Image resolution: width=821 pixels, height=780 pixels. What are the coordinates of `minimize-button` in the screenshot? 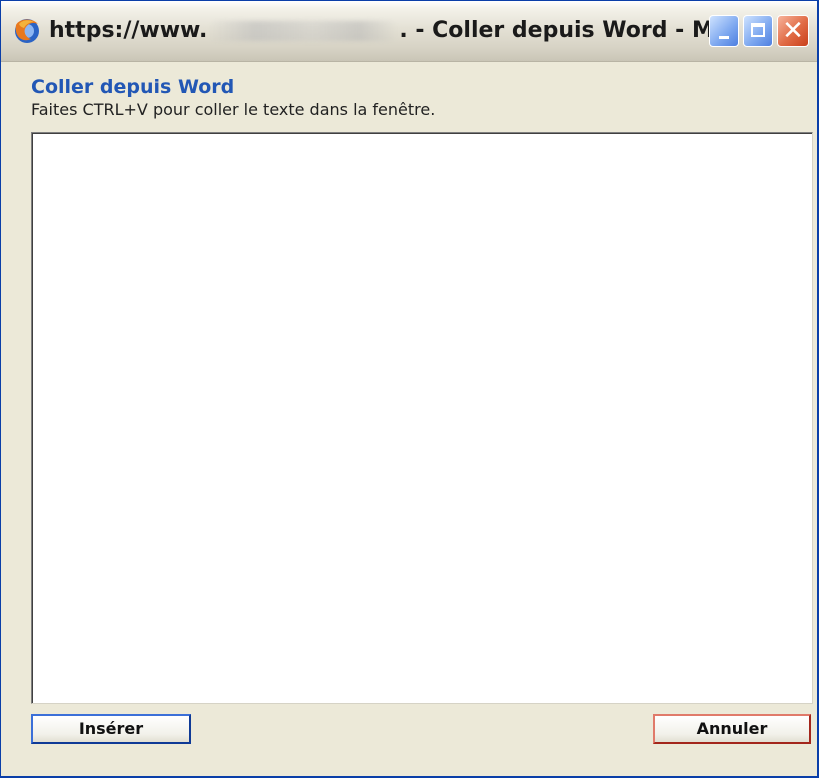 It's located at (724, 31).